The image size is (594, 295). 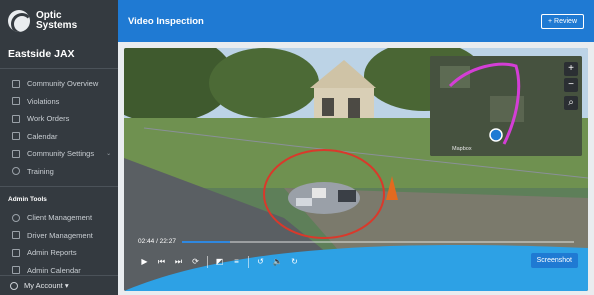 What do you see at coordinates (161, 262) in the screenshot?
I see `skip-back-icon: ⏮` at bounding box center [161, 262].